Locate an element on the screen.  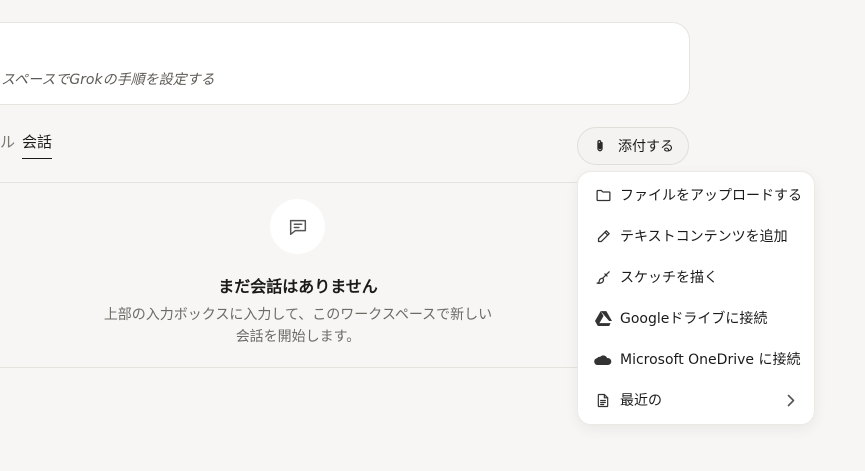
menu-item-label: Microsoft OneDrive に接続 is located at coordinates (710, 360).